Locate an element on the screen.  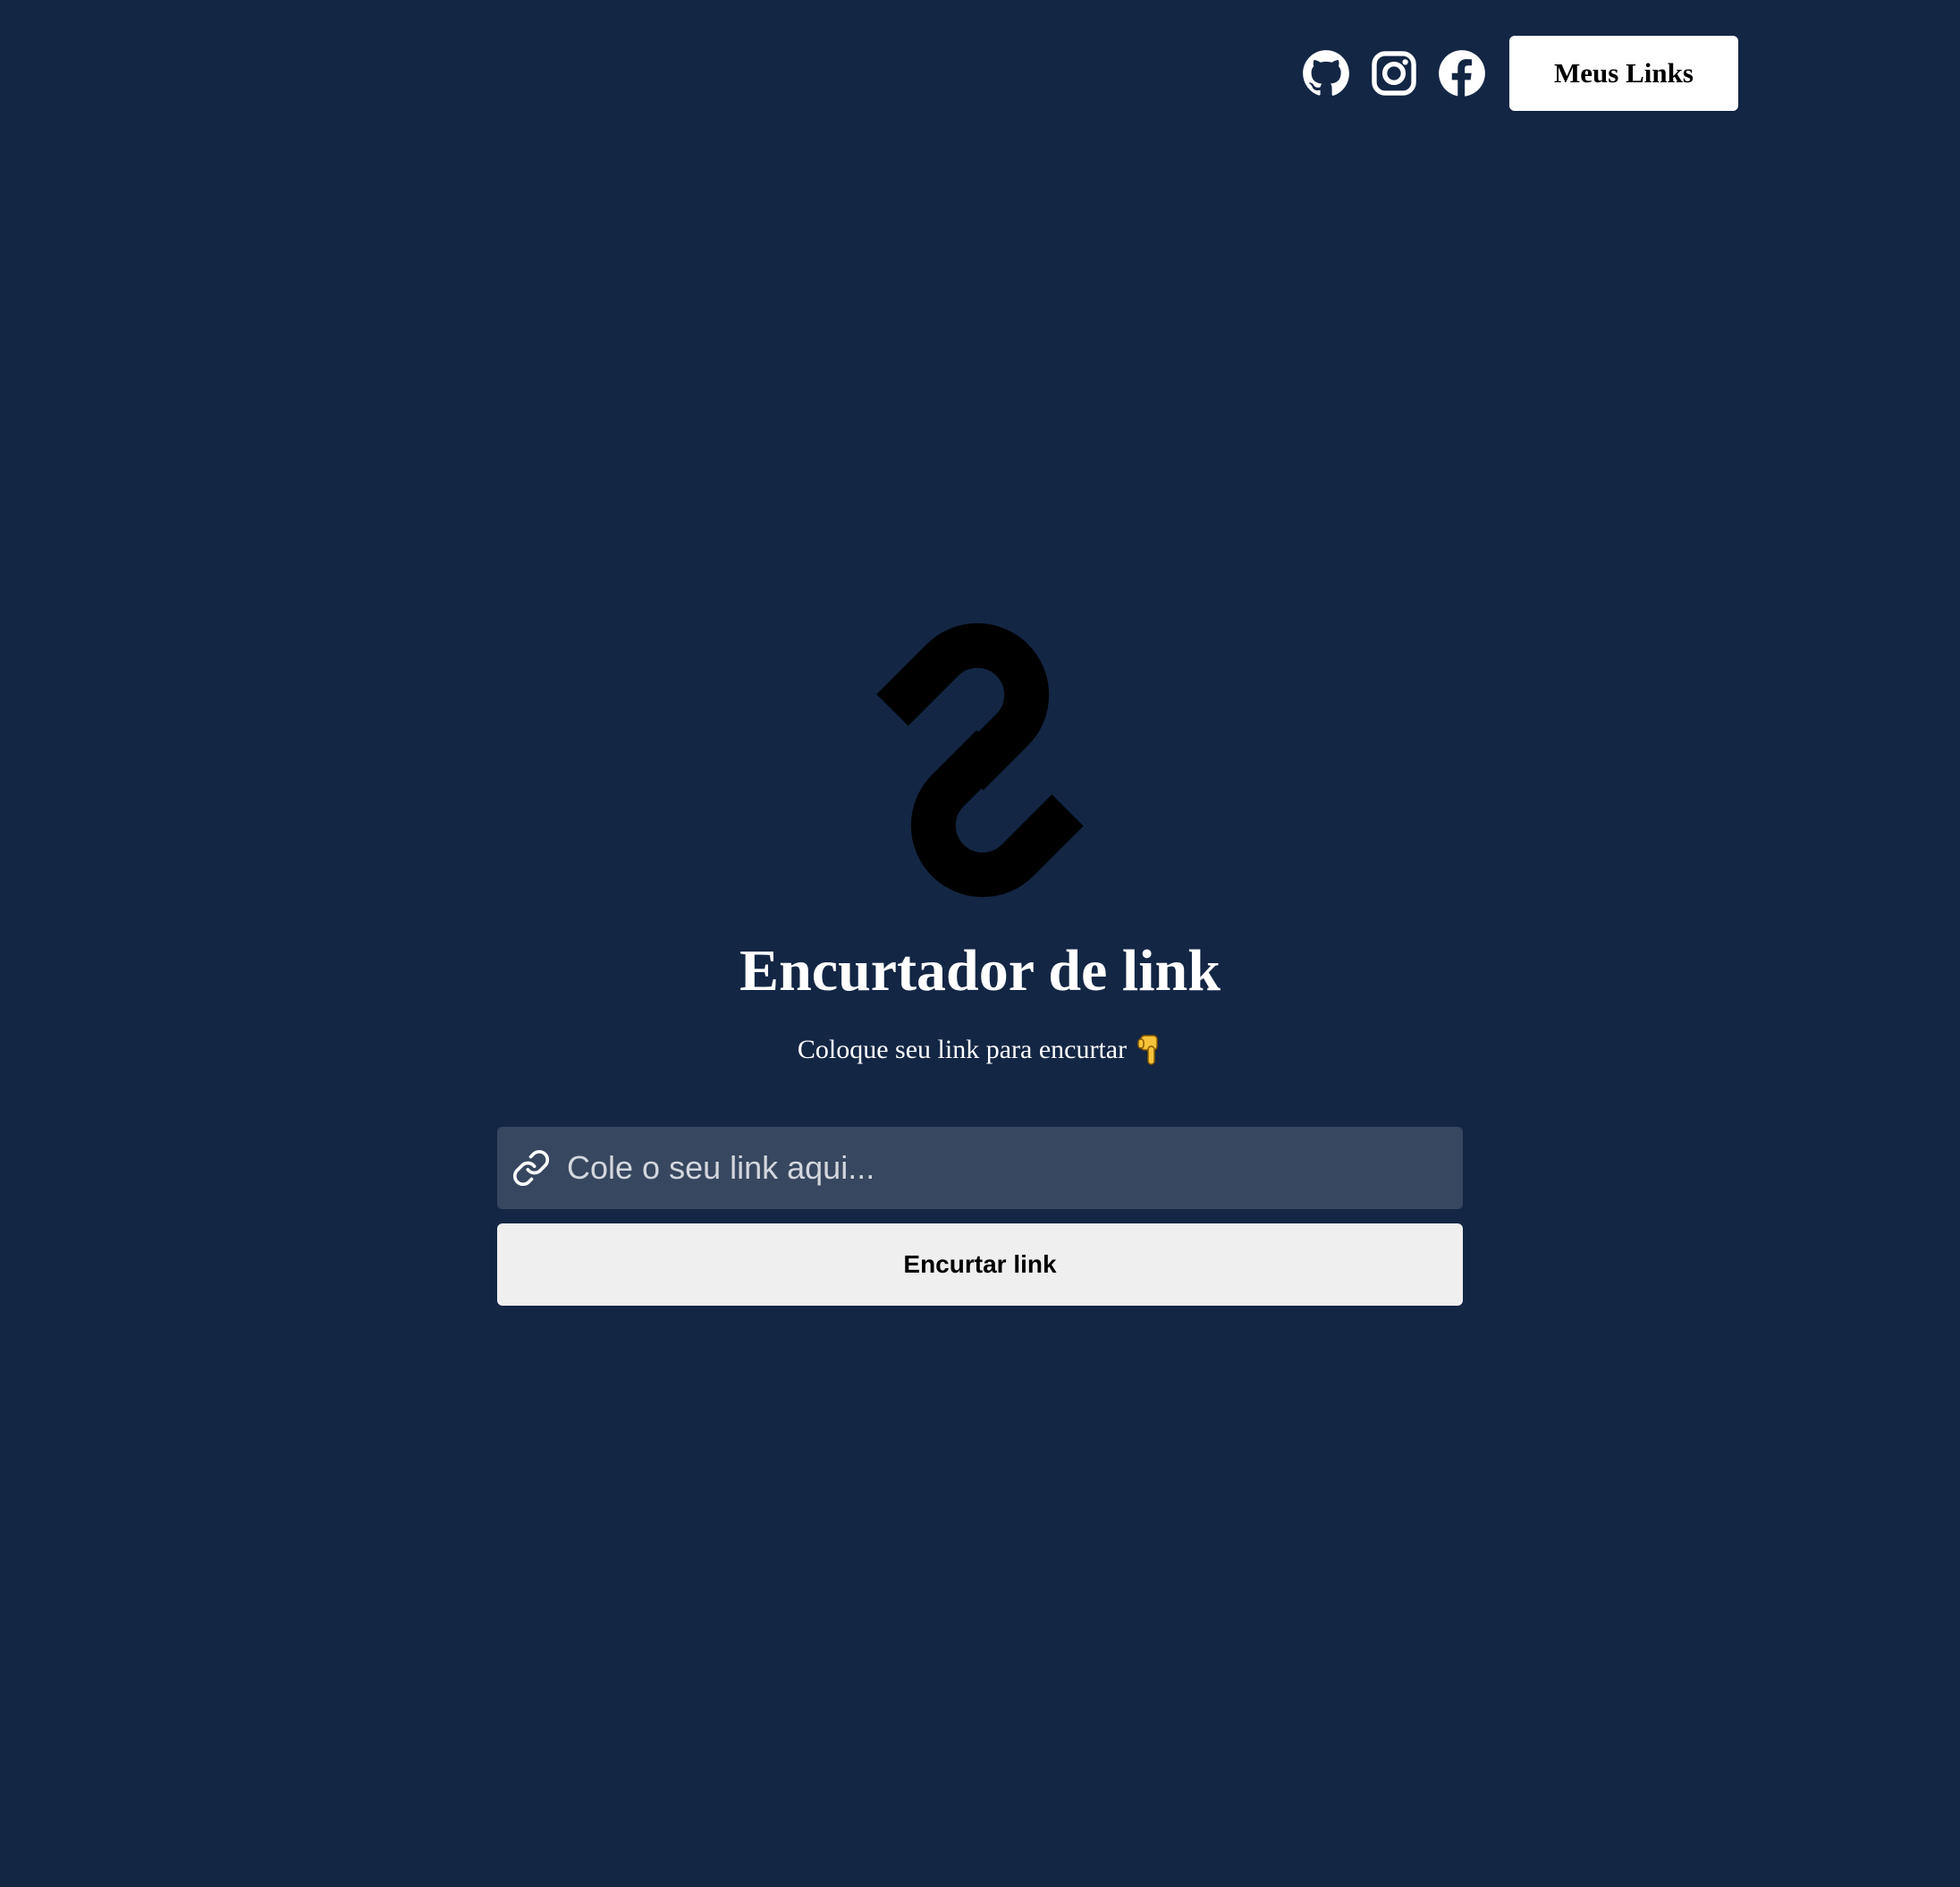
instagram-icon is located at coordinates (1394, 73).